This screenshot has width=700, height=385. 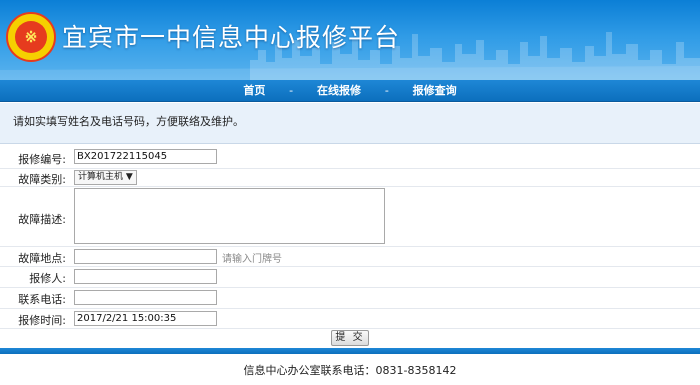 What do you see at coordinates (145, 276) in the screenshot?
I see `reporter-input` at bounding box center [145, 276].